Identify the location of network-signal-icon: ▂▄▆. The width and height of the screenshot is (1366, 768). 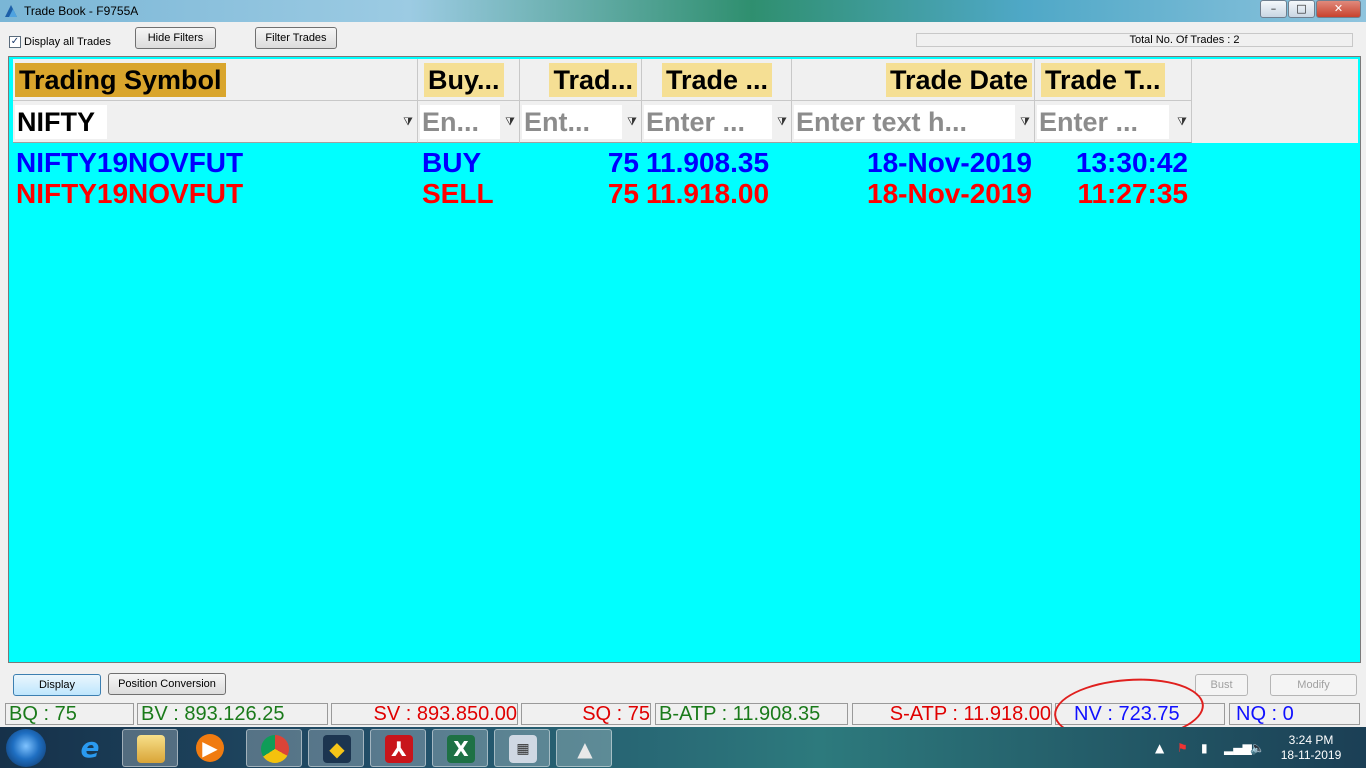
(1238, 748).